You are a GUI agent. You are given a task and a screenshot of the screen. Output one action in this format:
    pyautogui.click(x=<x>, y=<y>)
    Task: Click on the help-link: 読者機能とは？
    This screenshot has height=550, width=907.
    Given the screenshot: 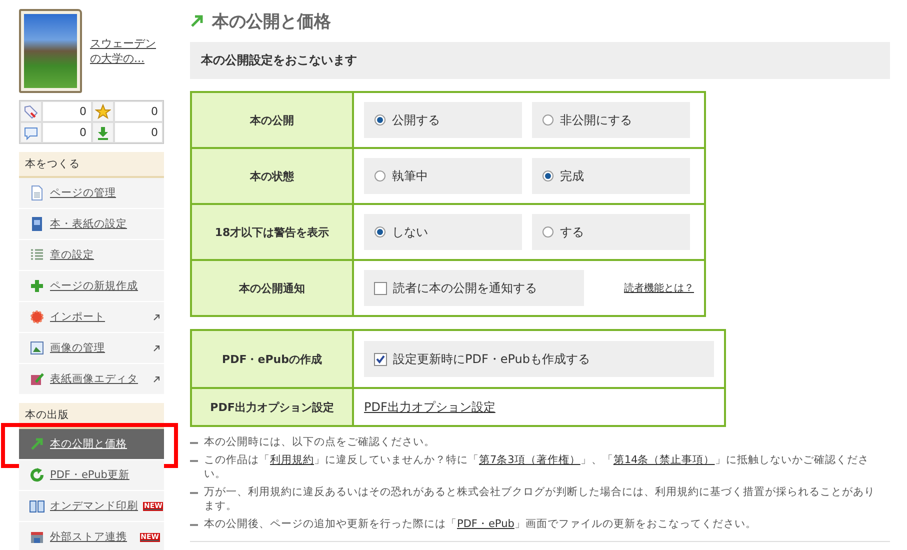 What is the action you would take?
    pyautogui.click(x=659, y=288)
    